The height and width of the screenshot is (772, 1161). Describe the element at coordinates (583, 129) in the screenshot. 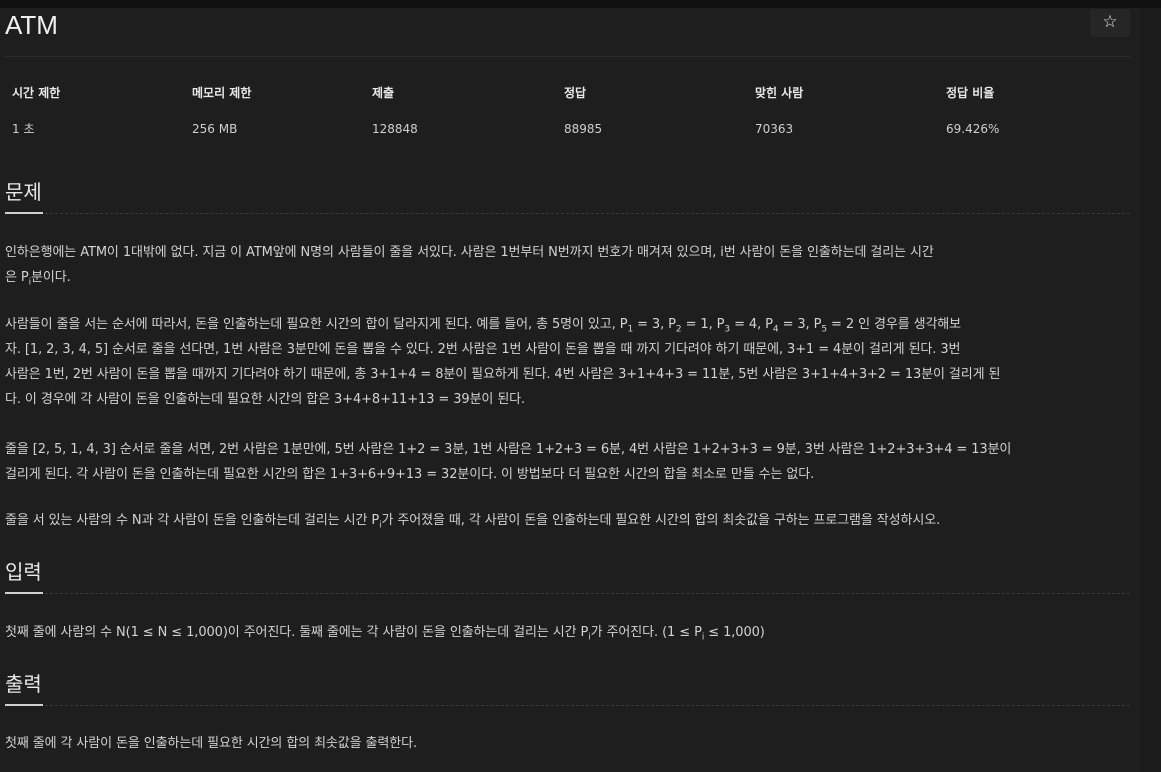

I see `stat-accepted: 88985` at that location.